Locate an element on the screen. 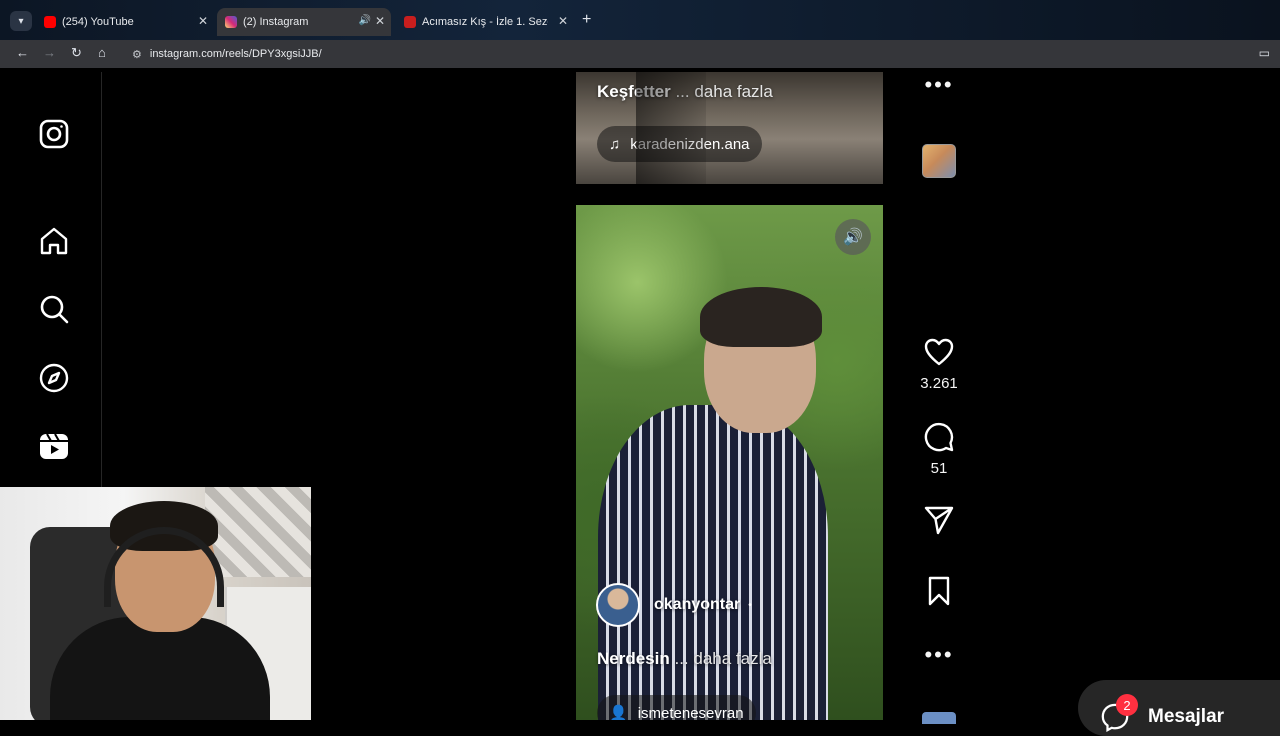  webcam-person-body is located at coordinates (160, 668).